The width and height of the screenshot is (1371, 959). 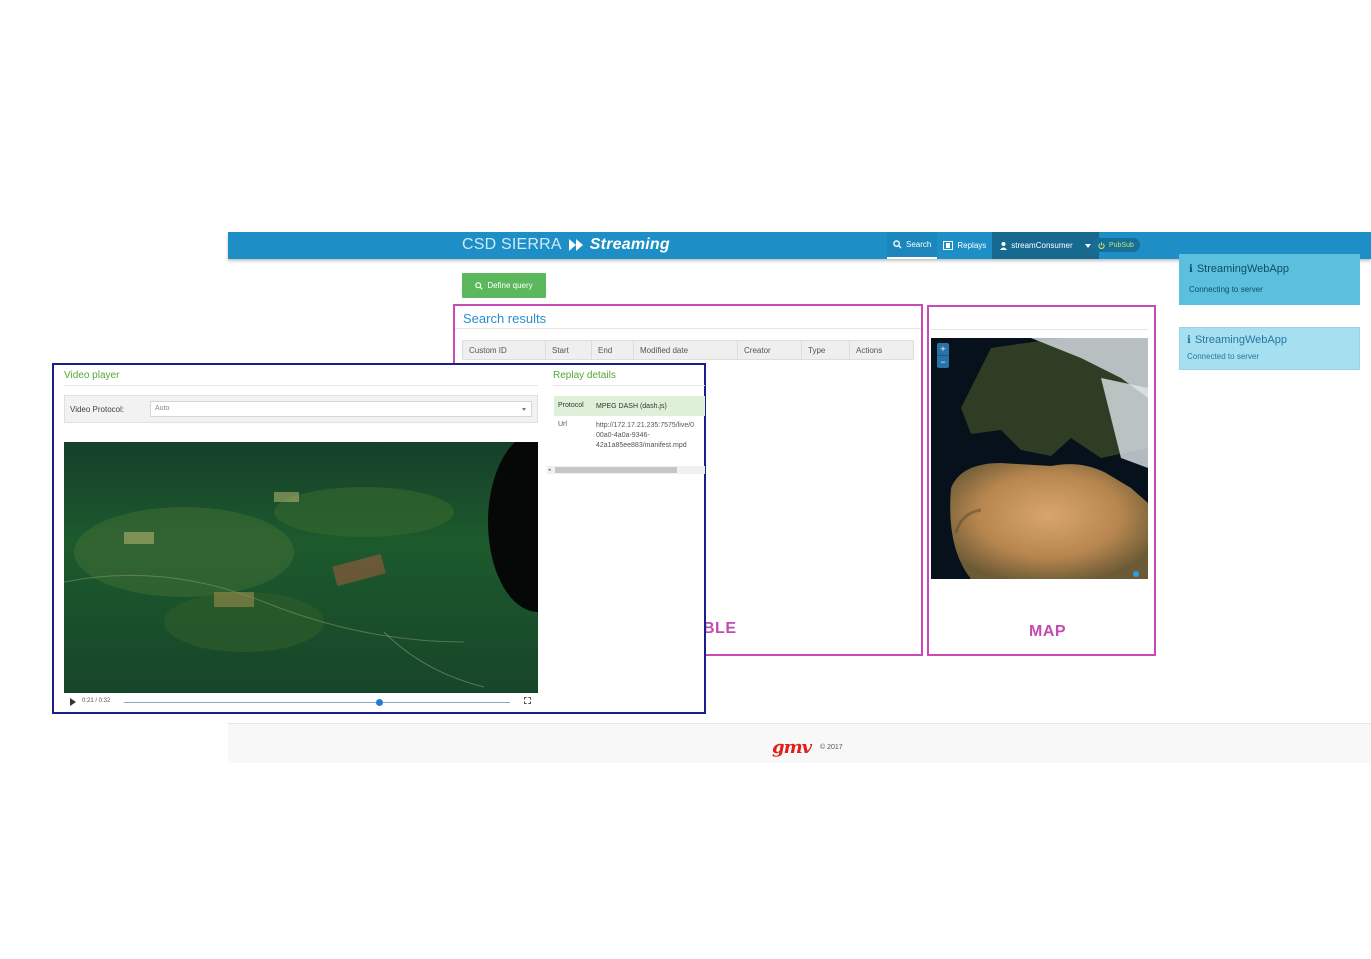 I want to click on gmv-logo: gmv, so click(x=792, y=747).